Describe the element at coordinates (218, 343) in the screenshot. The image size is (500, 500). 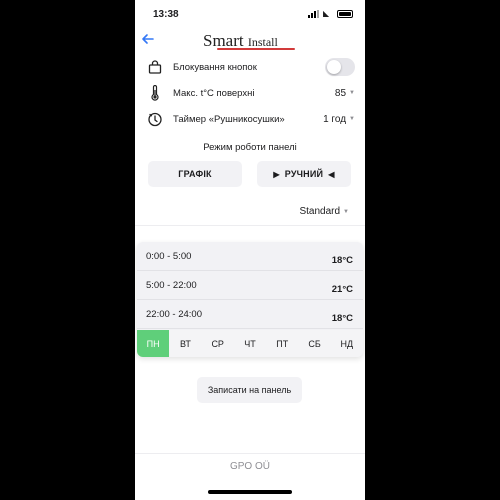
I see `tab-day-wed: СР` at that location.